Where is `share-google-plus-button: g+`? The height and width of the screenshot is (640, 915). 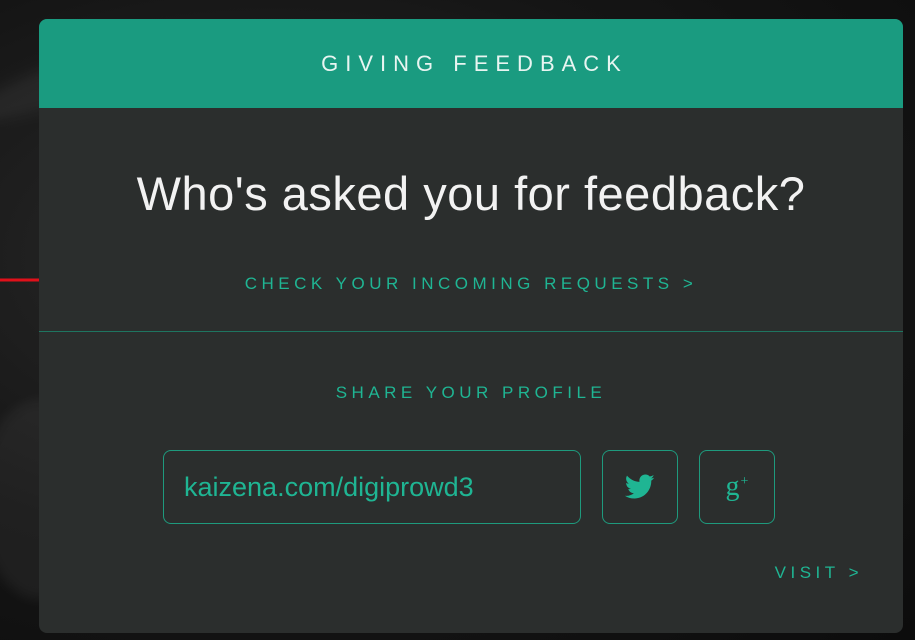 share-google-plus-button: g+ is located at coordinates (737, 487).